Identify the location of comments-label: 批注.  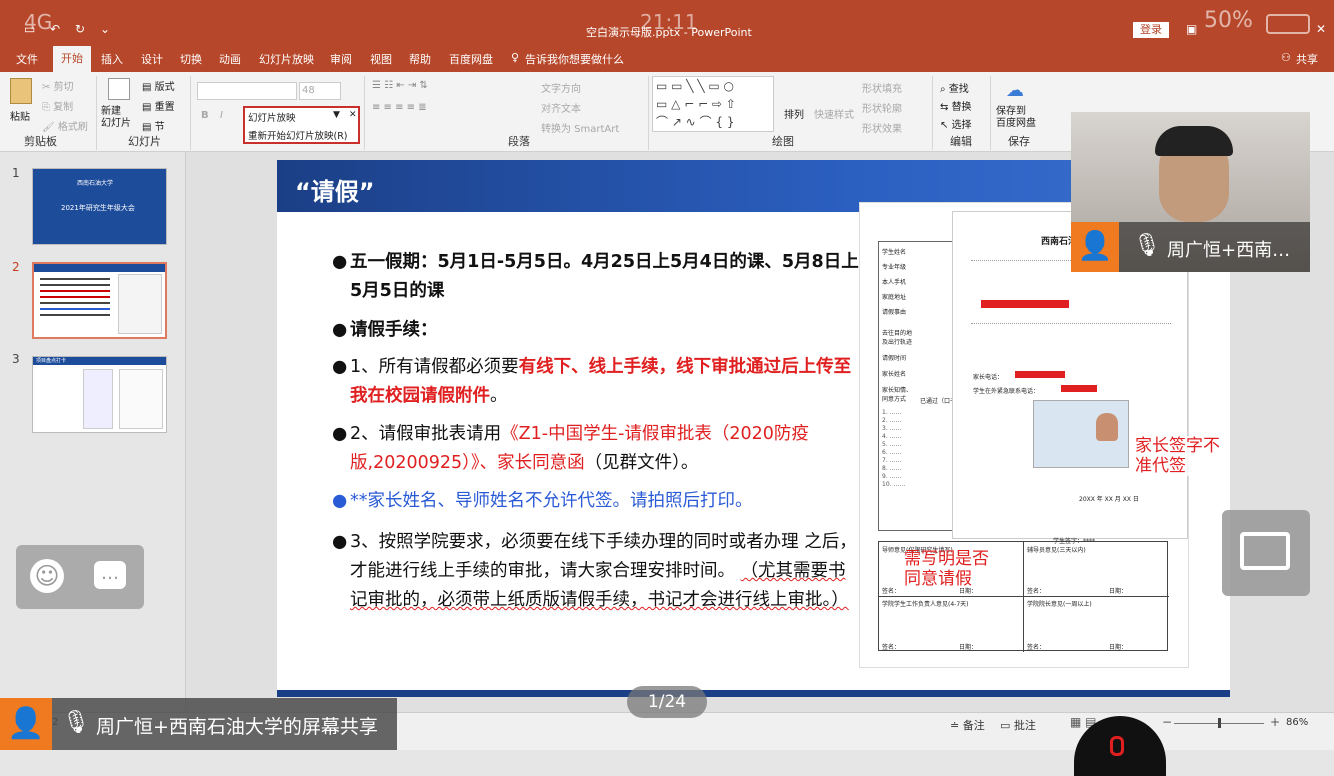
(1024, 725).